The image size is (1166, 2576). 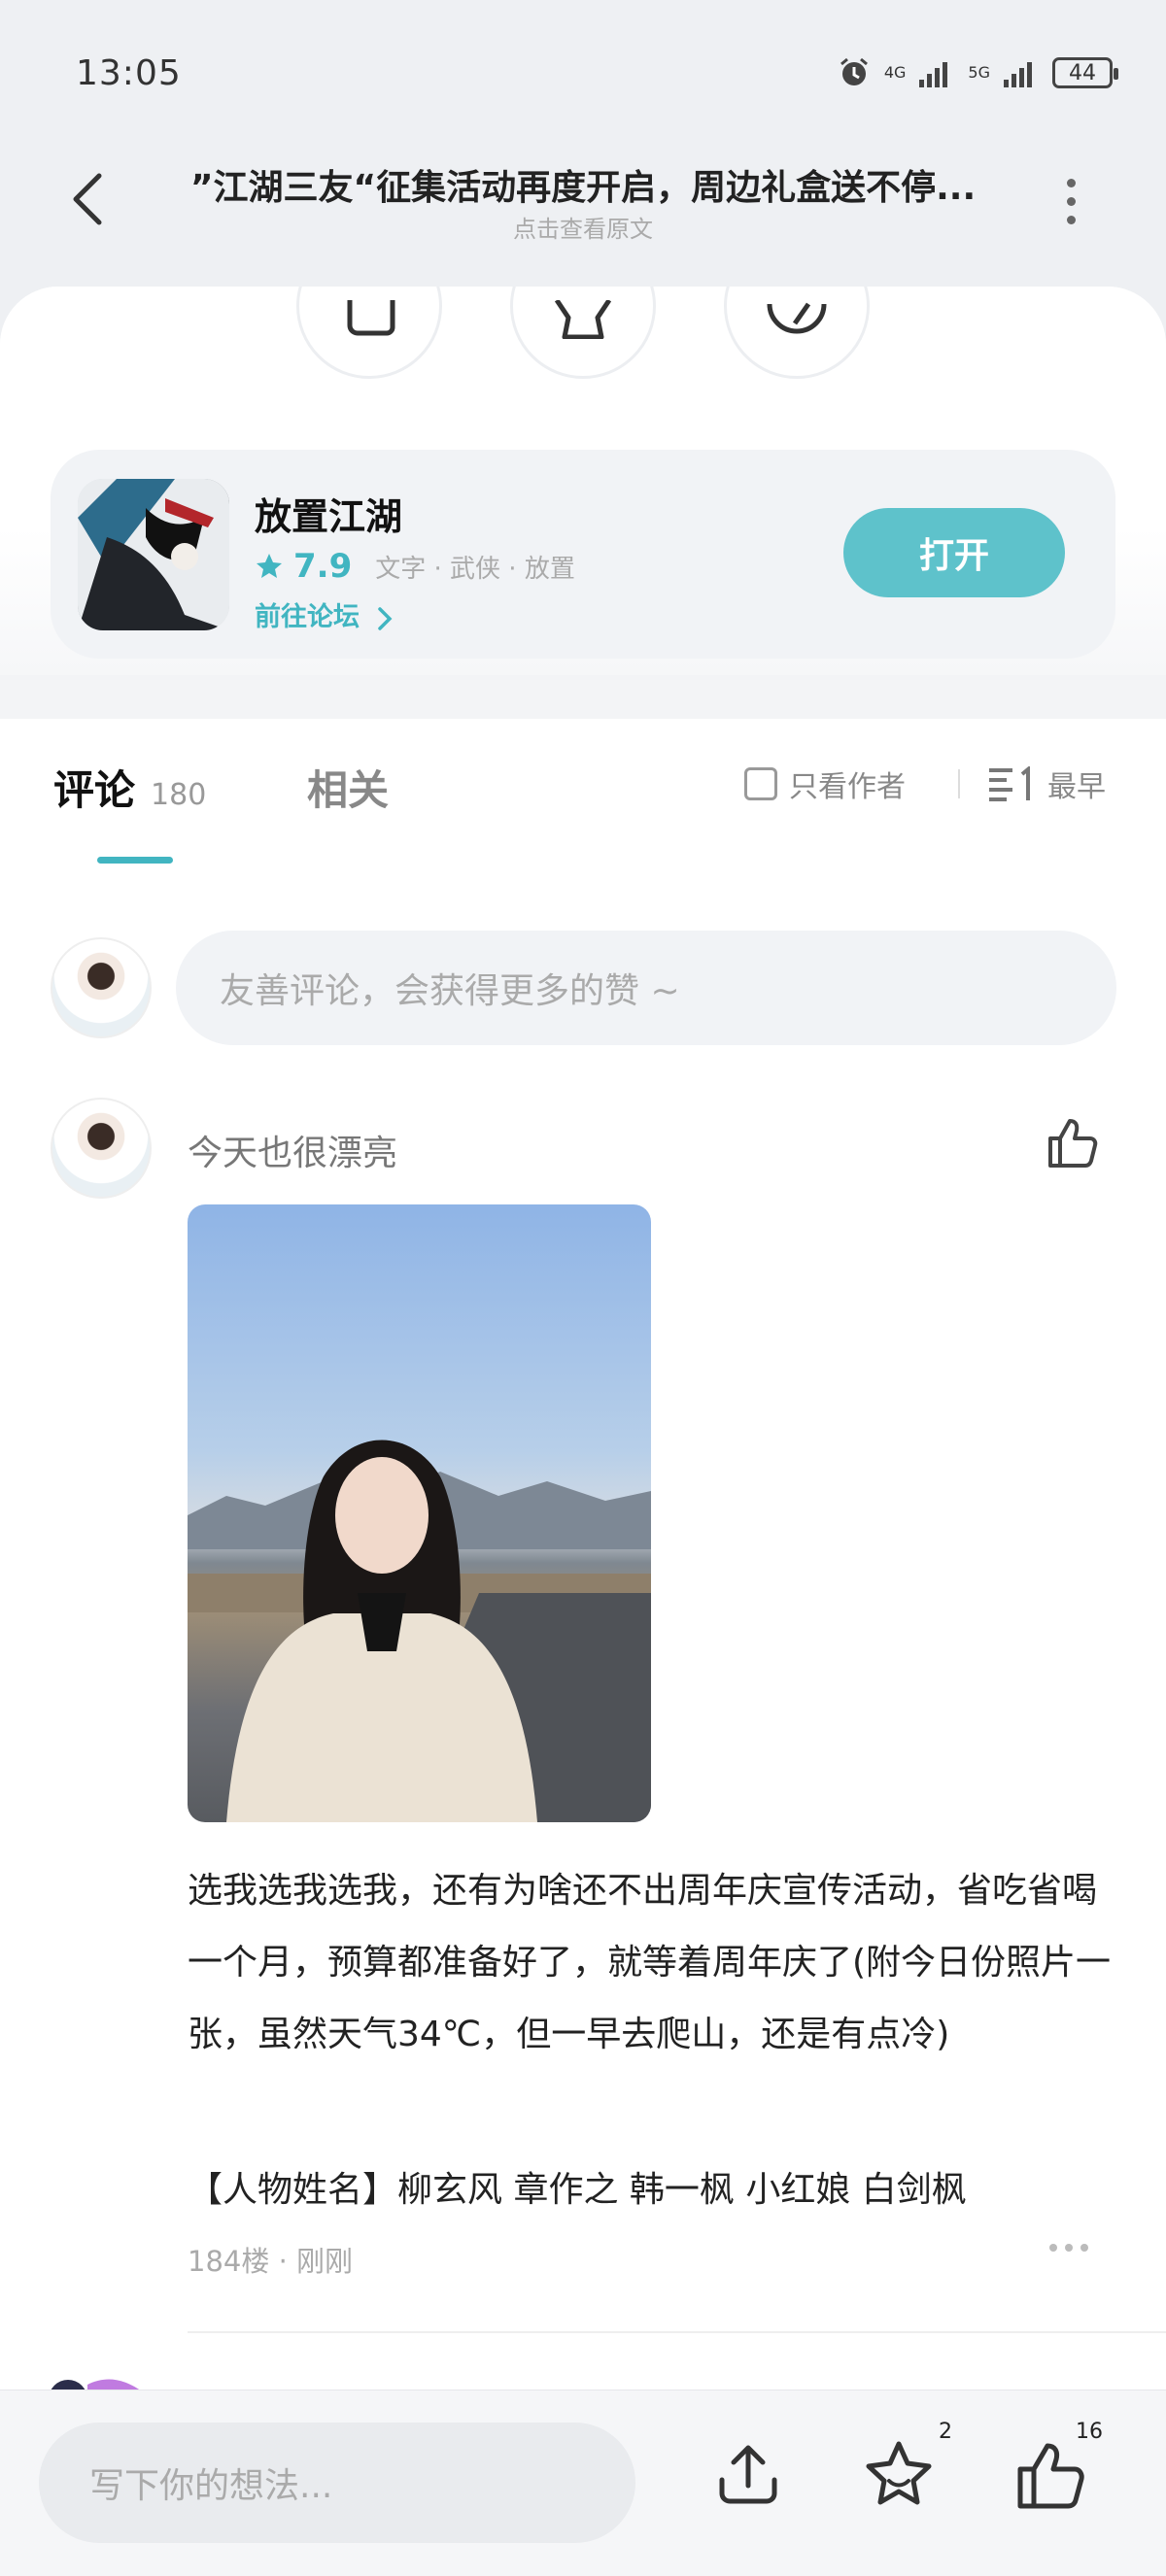 What do you see at coordinates (854, 71) in the screenshot?
I see `alarm-icon` at bounding box center [854, 71].